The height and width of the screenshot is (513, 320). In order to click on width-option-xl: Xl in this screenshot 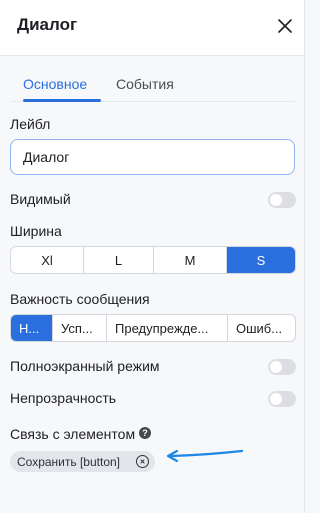, I will do `click(47, 260)`.